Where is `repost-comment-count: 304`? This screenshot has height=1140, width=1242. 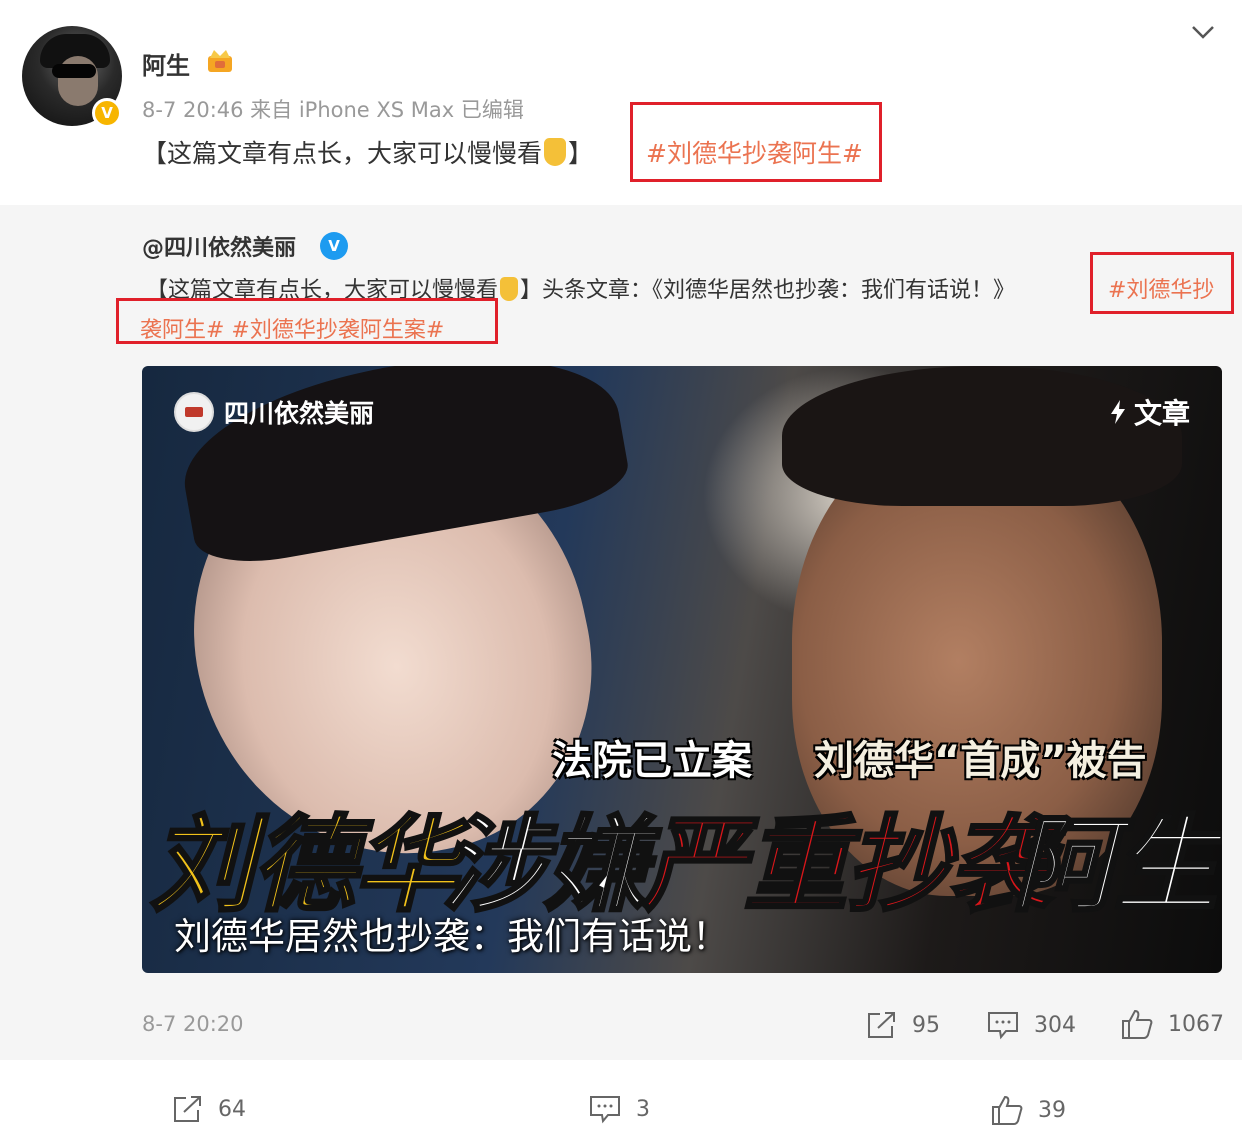
repost-comment-count: 304 is located at coordinates (1055, 1025).